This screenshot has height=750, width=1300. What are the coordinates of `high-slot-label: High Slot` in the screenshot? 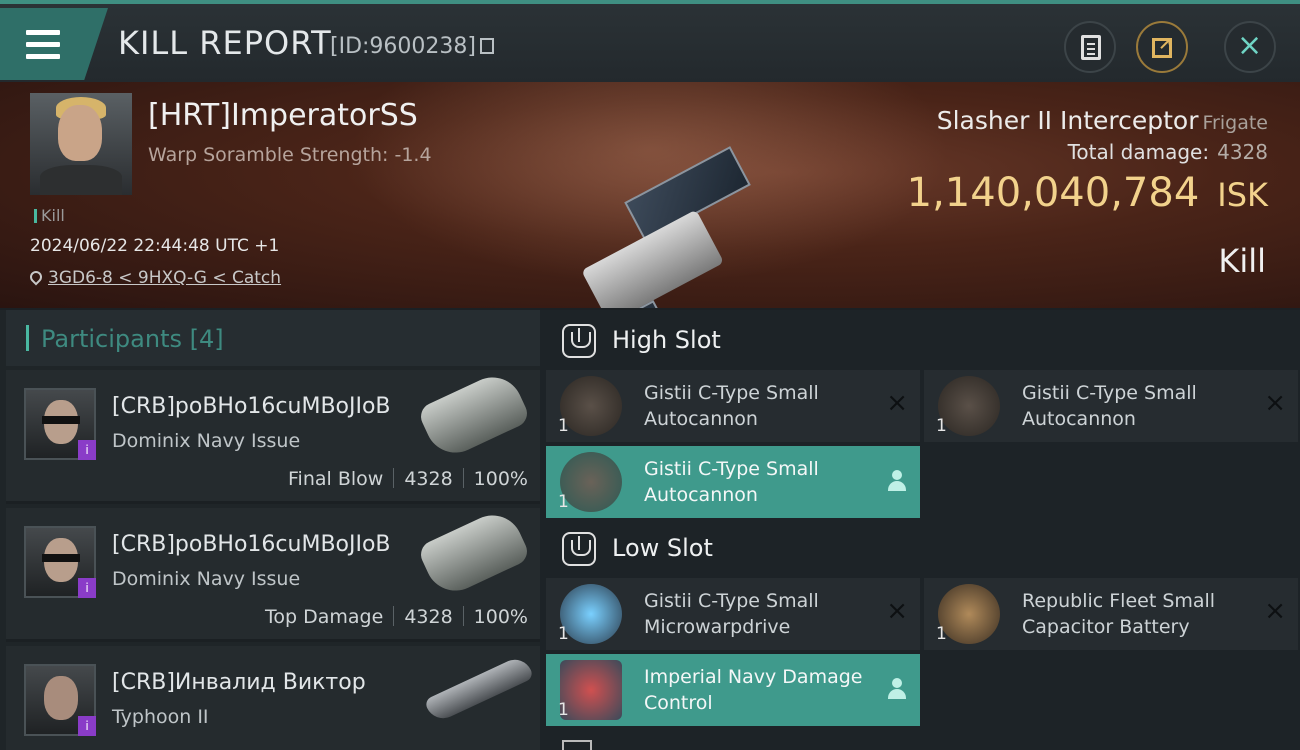 It's located at (666, 340).